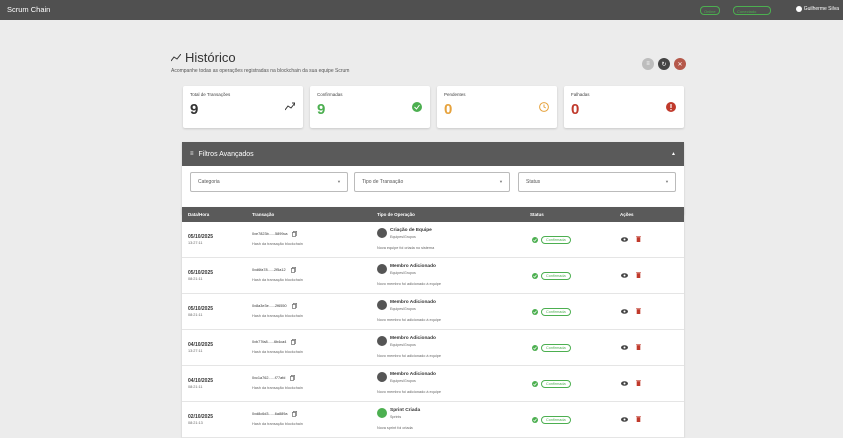  What do you see at coordinates (201, 417) in the screenshot?
I see `row-date: 02/10/2025` at bounding box center [201, 417].